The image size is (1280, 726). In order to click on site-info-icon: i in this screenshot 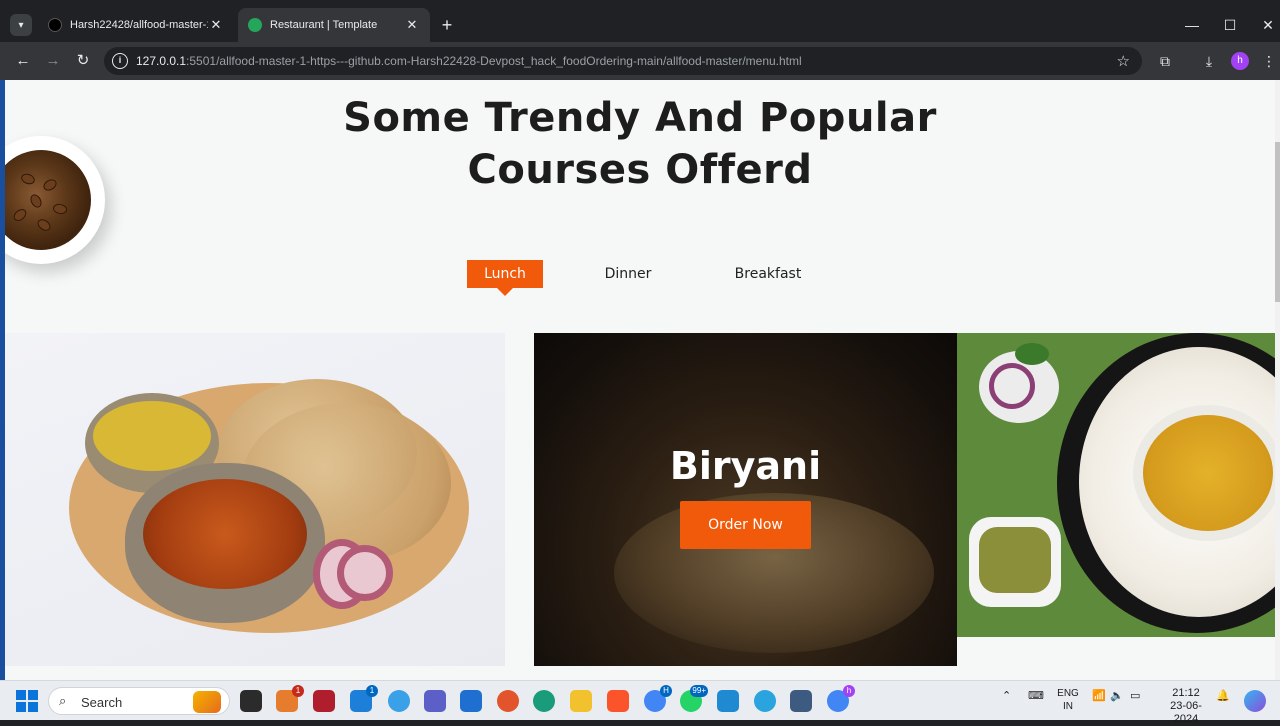, I will do `click(120, 61)`.